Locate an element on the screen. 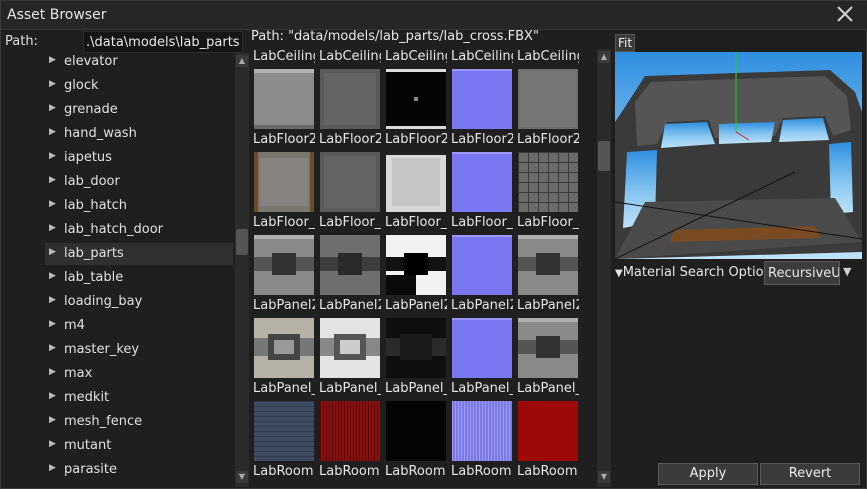  tree-item: ▶ lab_door is located at coordinates (139, 182).